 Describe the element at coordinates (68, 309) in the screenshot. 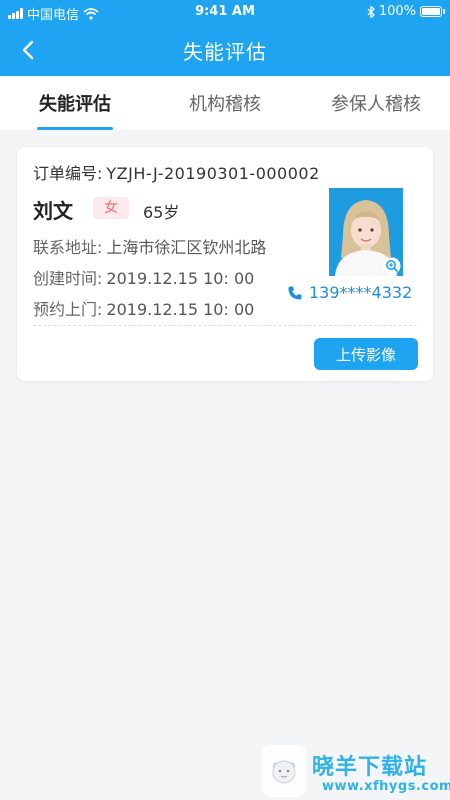

I see `appointment-label: 预约上门:` at that location.